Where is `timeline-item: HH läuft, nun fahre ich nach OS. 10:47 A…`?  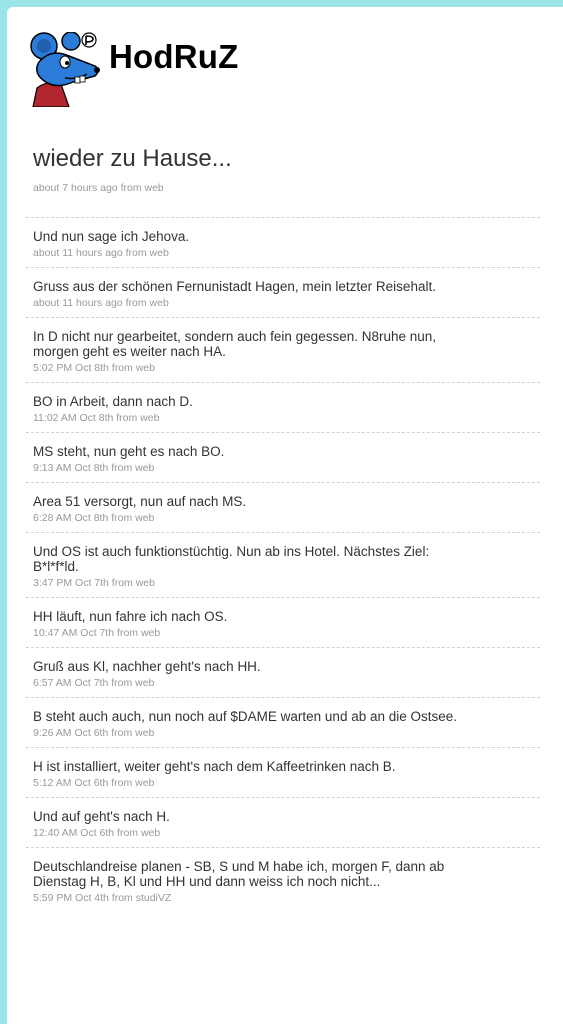 timeline-item: HH läuft, nun fahre ich nach OS. 10:47 A… is located at coordinates (283, 622).